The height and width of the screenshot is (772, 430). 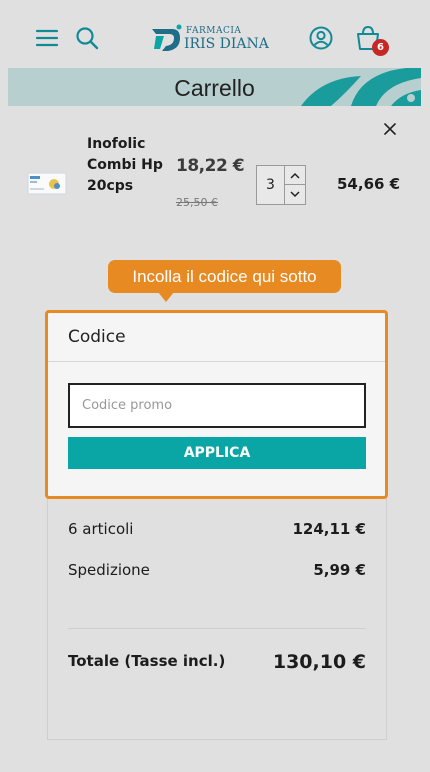 I want to click on product-old-price: 25,50 €, so click(x=197, y=202).